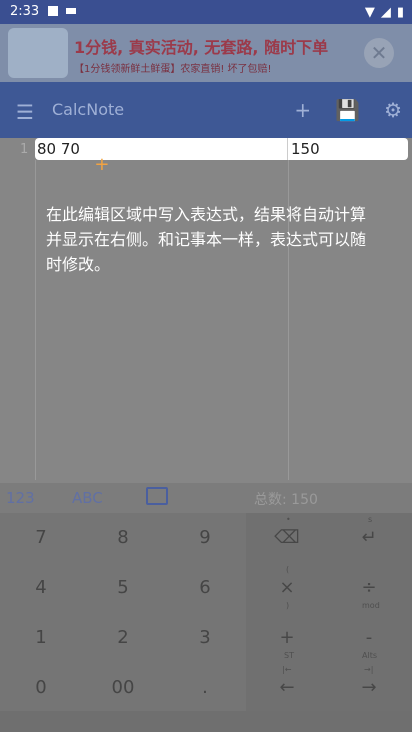 The width and height of the screenshot is (412, 732). What do you see at coordinates (25, 112) in the screenshot?
I see `menu-icon: ☰` at bounding box center [25, 112].